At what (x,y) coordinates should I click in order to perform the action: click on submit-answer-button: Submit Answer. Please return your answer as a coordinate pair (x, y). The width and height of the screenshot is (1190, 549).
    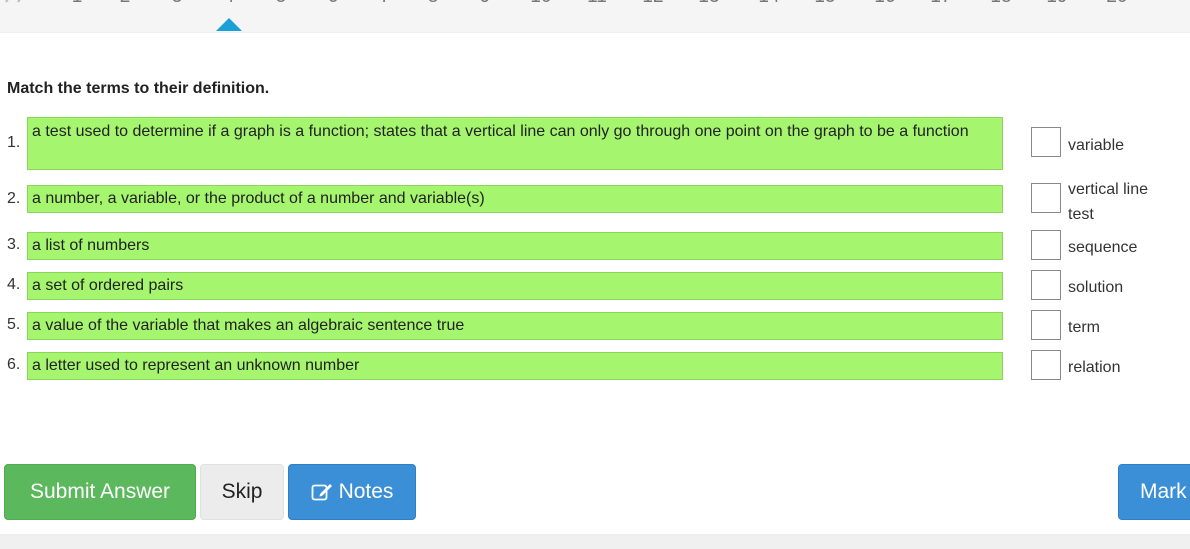
    Looking at the image, I should click on (100, 492).